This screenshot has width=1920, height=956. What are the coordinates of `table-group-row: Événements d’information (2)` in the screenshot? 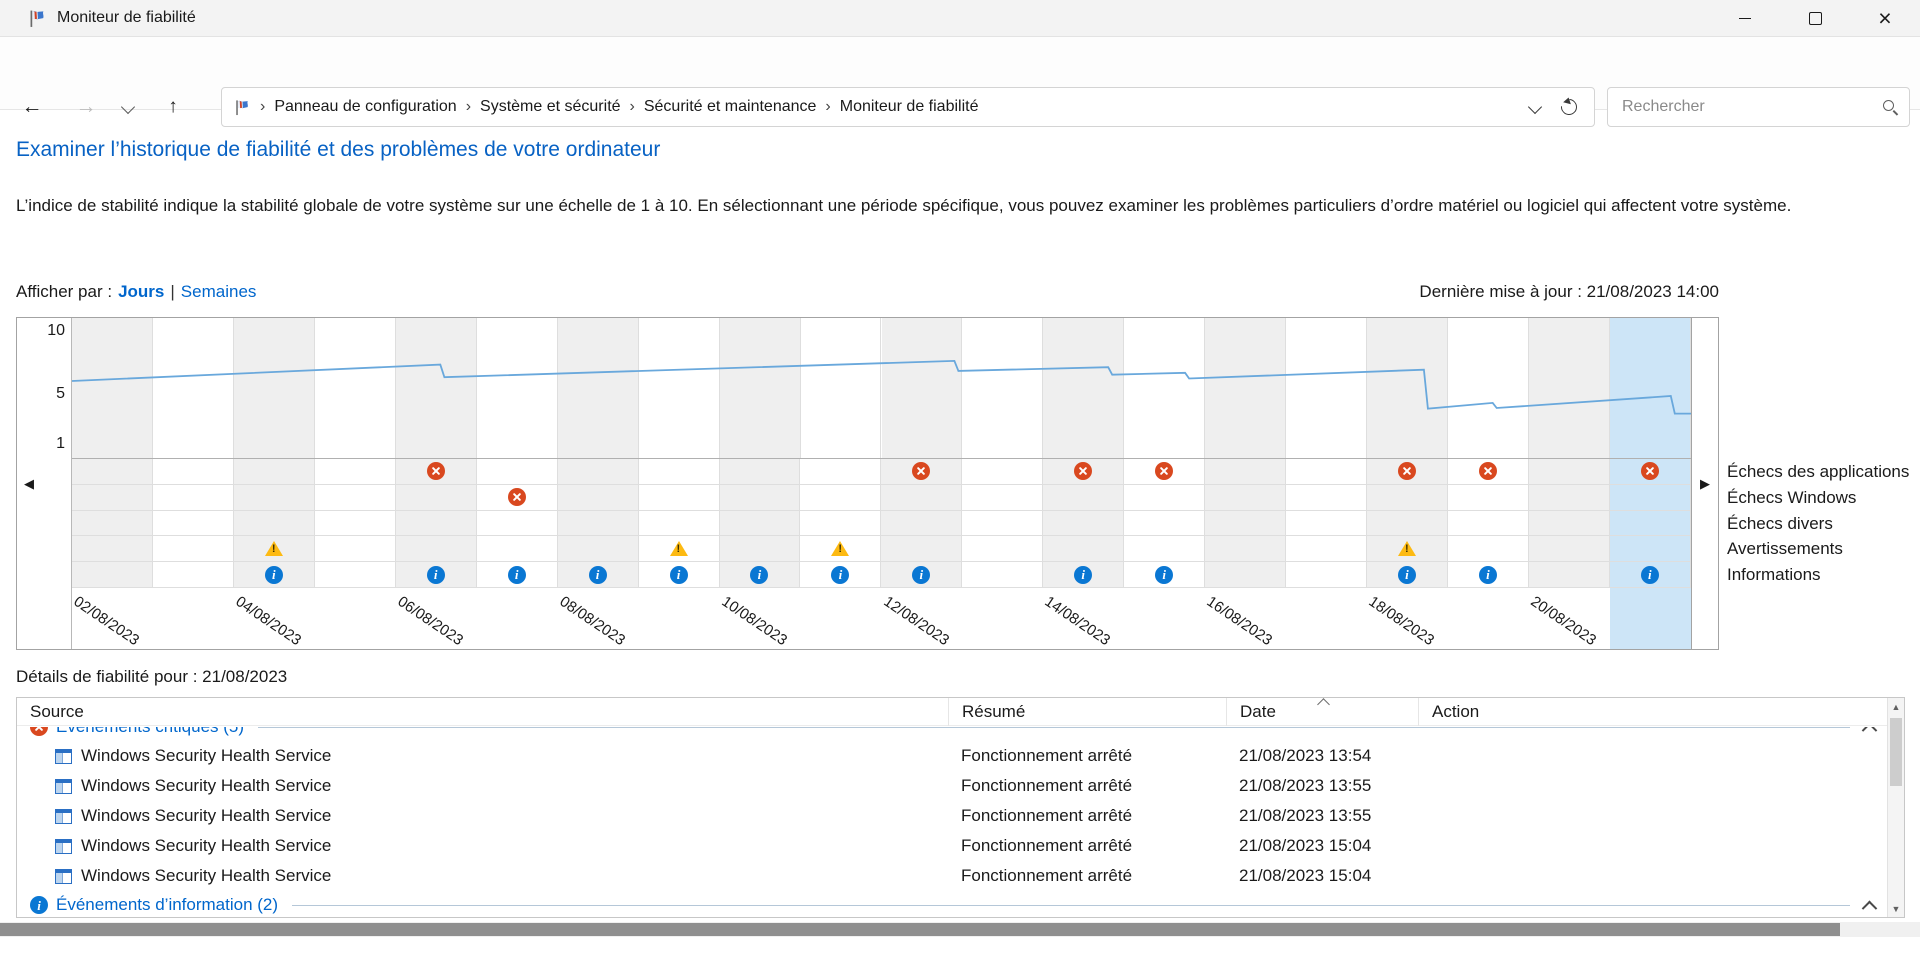 It's located at (952, 904).